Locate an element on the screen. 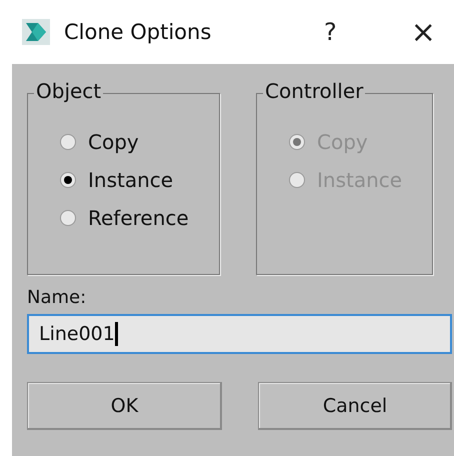 The width and height of the screenshot is (454, 456). radio-option: Instance is located at coordinates (139, 180).